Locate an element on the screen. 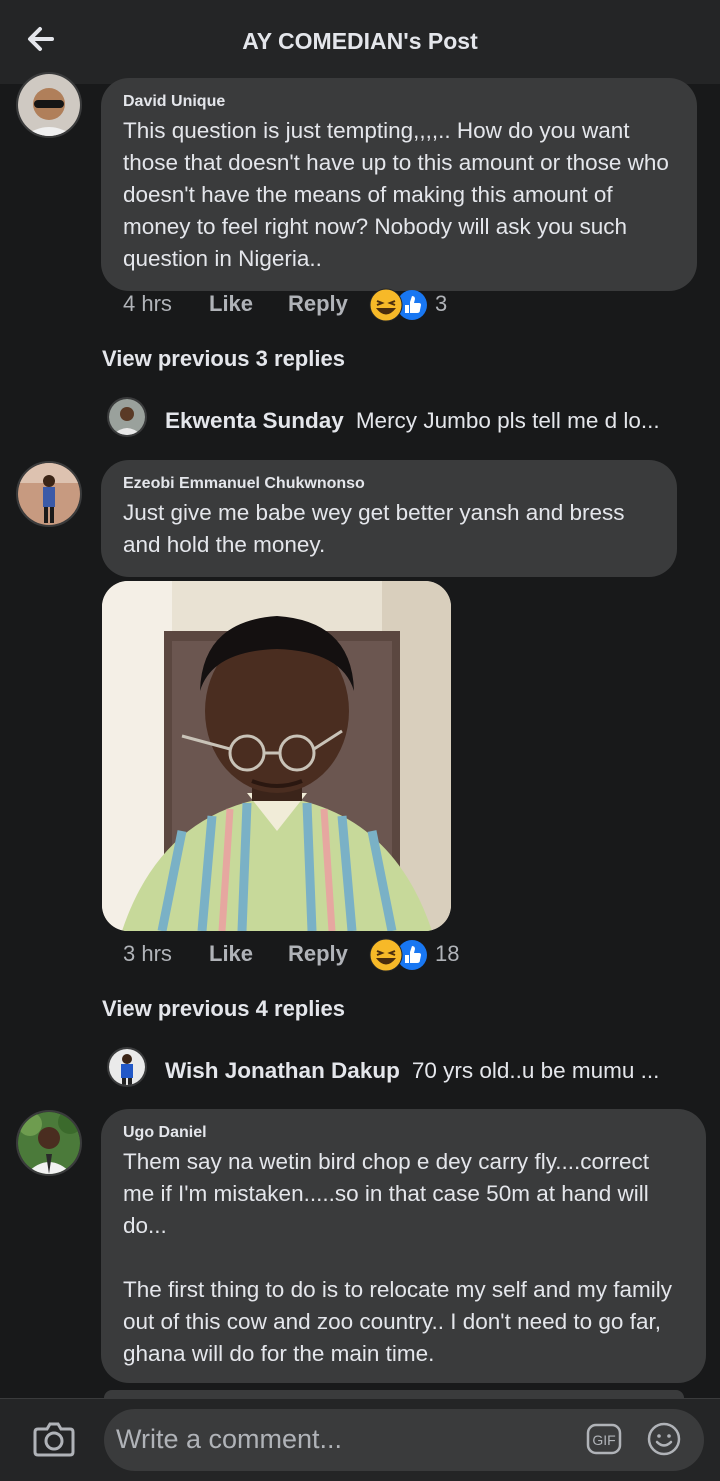 This screenshot has width=720, height=1481. comment-composer-bar: Write a comment... GIF is located at coordinates (360, 1439).